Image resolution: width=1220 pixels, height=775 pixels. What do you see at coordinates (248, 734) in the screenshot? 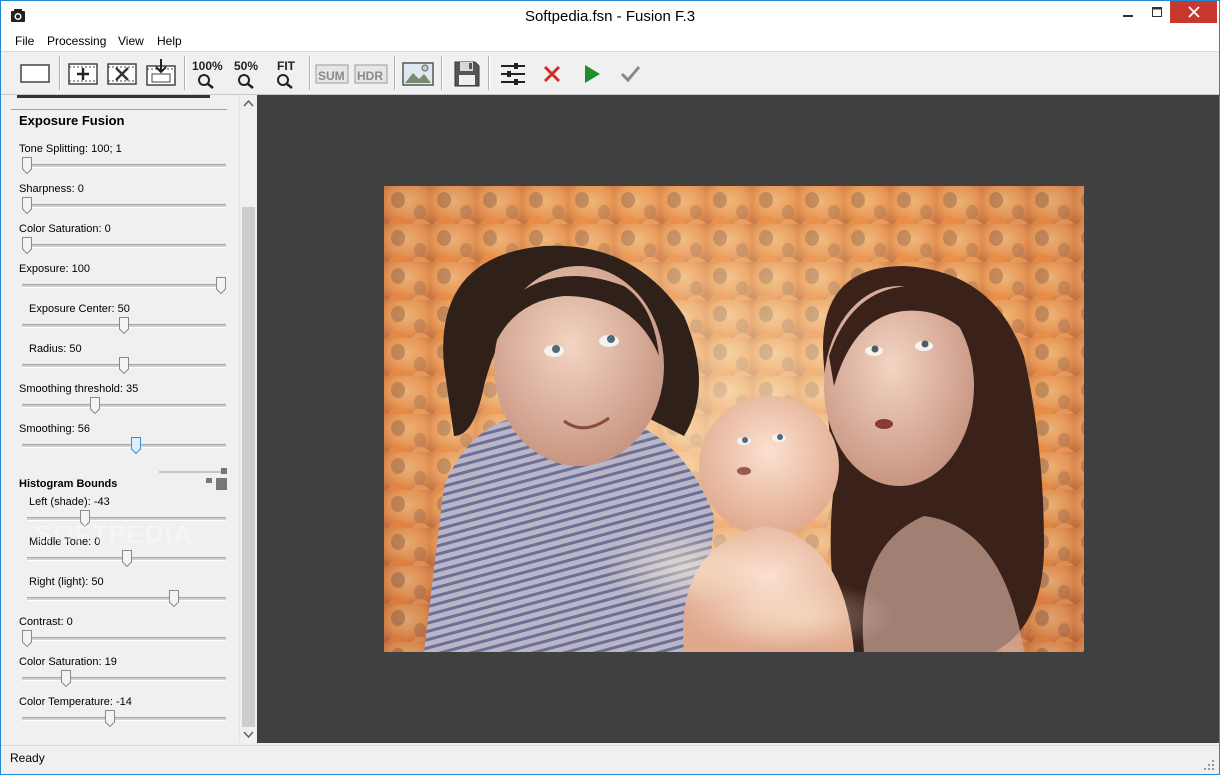
I see `scroll-down-arrow-icon` at bounding box center [248, 734].